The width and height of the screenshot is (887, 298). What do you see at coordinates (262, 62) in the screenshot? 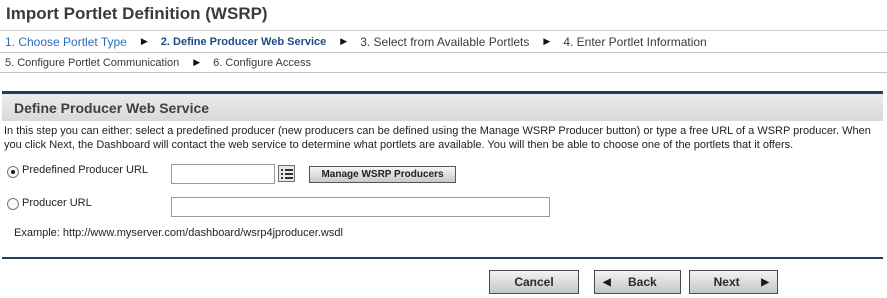
I see `step-configure-access: 6. Configure Access` at bounding box center [262, 62].